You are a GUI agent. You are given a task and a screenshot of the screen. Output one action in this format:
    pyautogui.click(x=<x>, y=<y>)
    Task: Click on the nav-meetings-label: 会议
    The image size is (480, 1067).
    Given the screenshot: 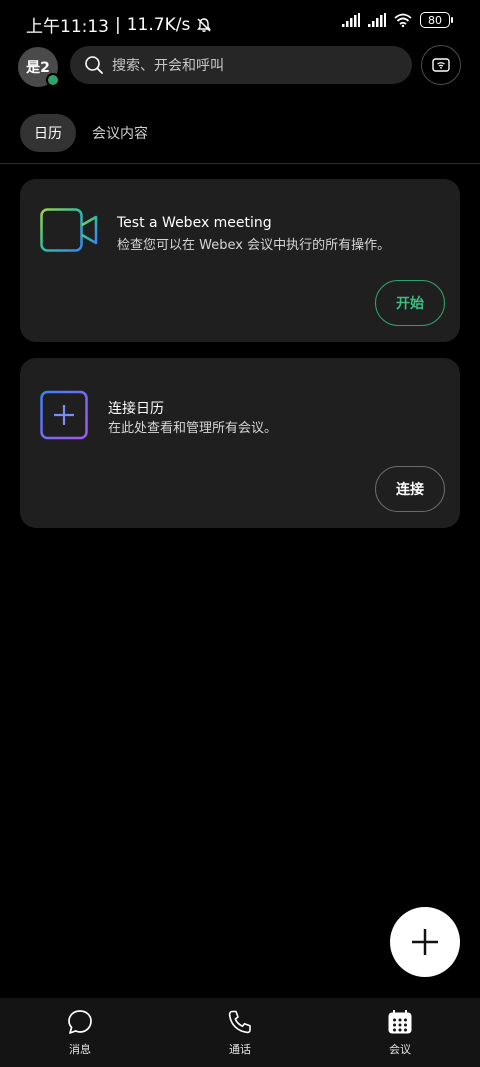 What is the action you would take?
    pyautogui.click(x=400, y=1049)
    